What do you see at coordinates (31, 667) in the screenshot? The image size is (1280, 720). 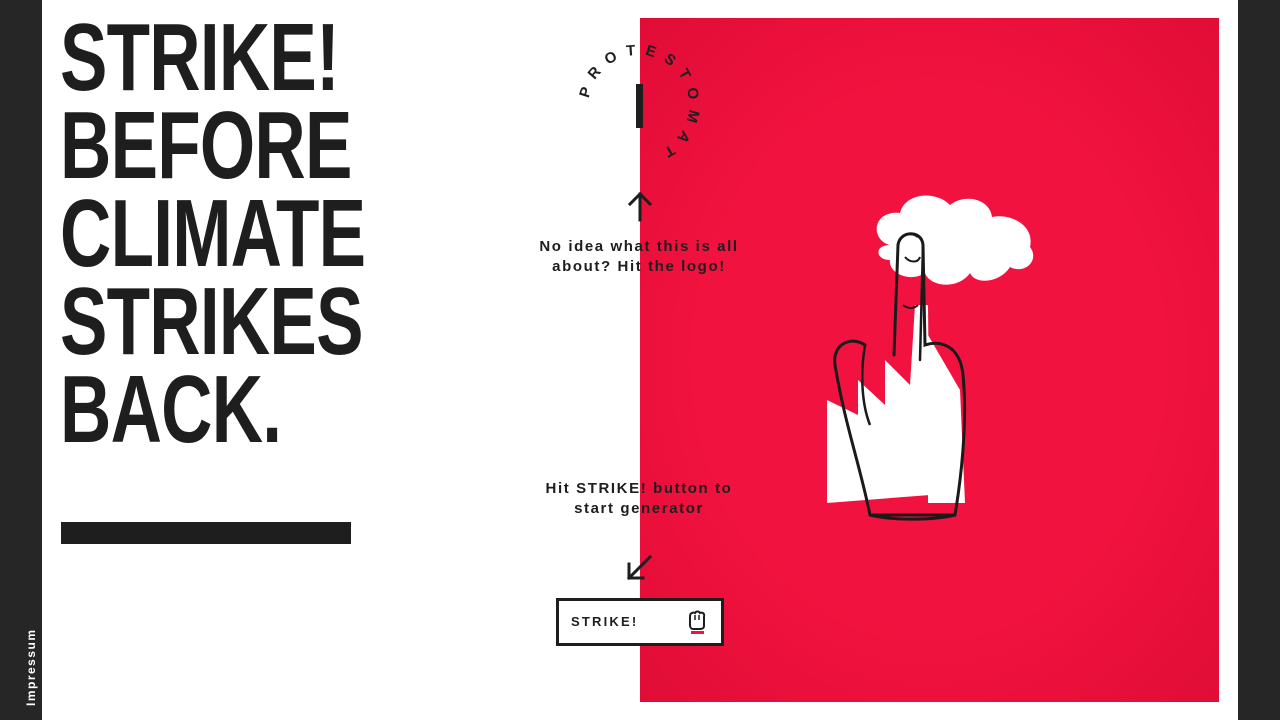 I see `impressum-link: Impressum` at bounding box center [31, 667].